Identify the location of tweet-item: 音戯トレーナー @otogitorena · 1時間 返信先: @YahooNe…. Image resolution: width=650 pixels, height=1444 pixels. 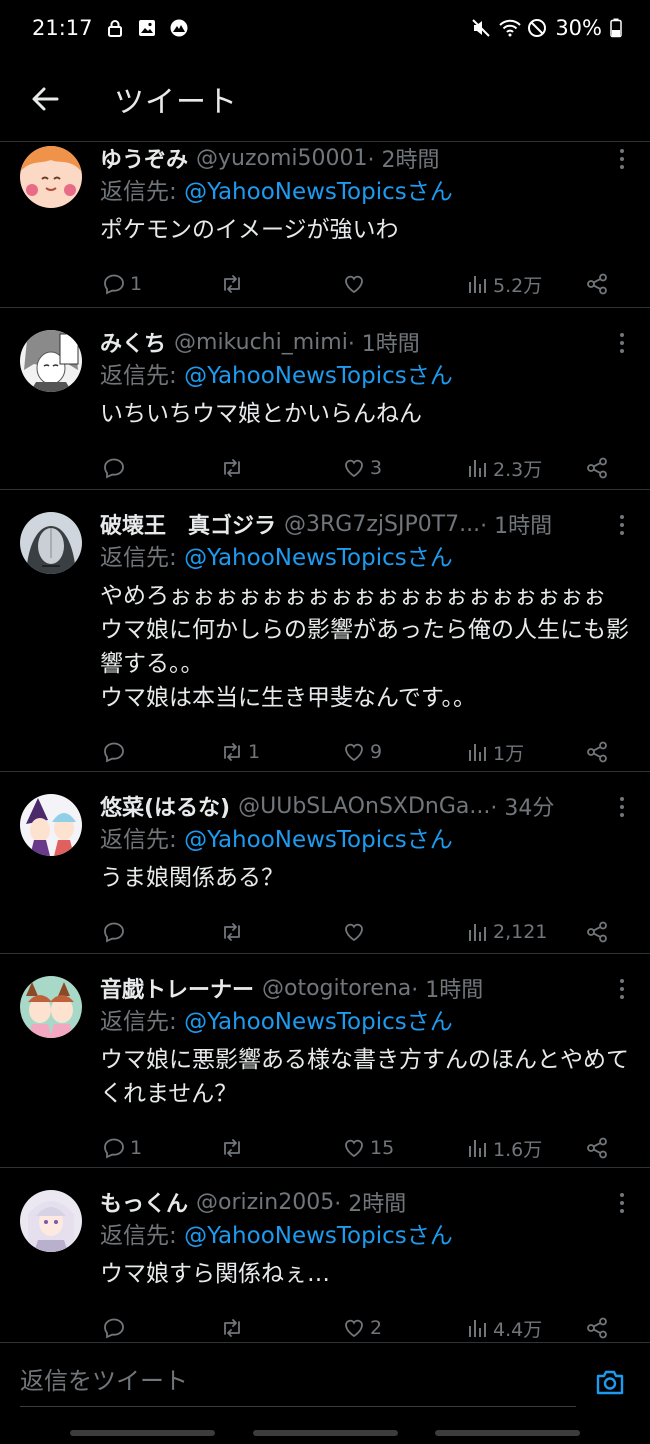
(325, 1061).